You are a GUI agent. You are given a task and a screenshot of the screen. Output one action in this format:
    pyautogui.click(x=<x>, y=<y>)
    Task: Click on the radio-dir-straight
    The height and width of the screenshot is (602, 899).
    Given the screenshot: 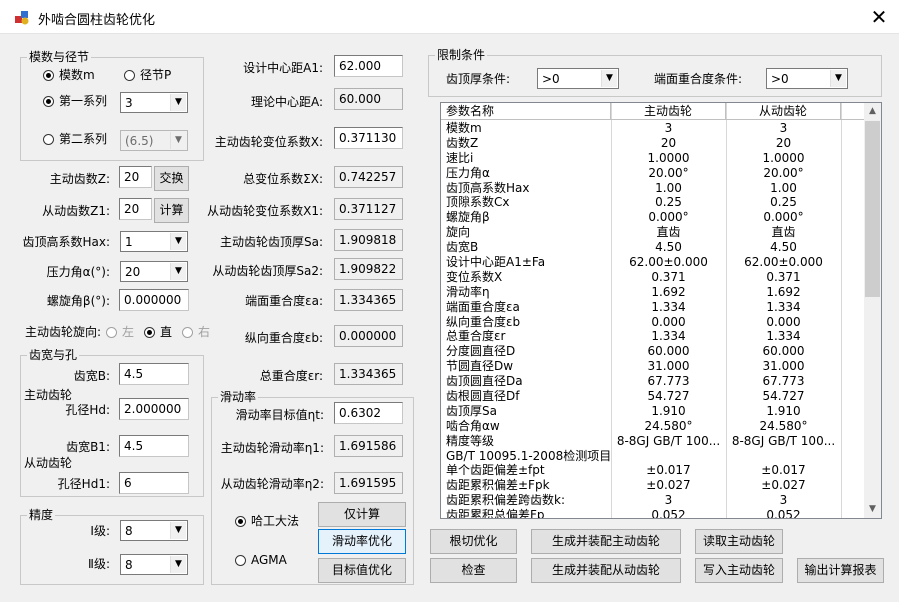 What is the action you would take?
    pyautogui.click(x=149, y=332)
    